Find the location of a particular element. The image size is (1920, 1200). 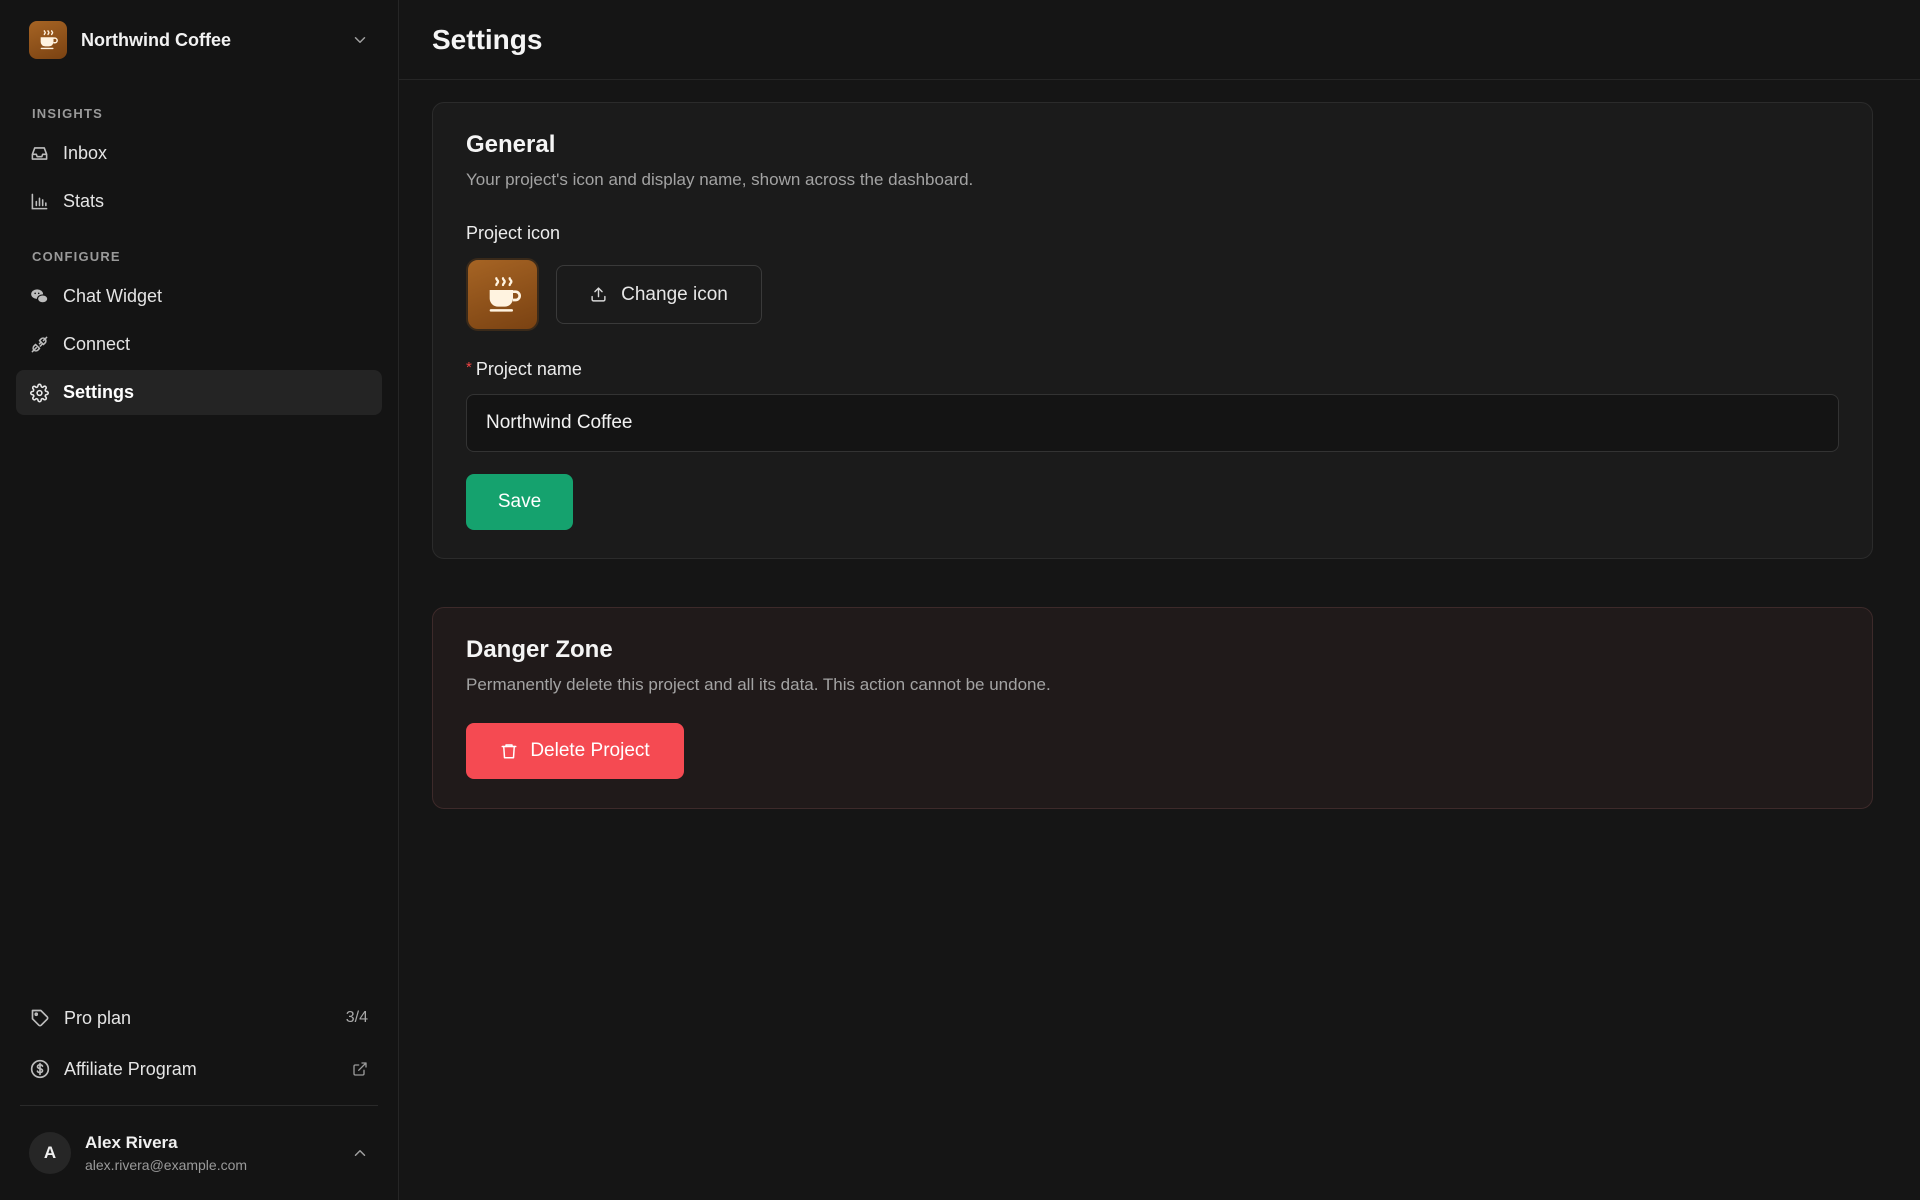

general-title: General is located at coordinates (511, 144).